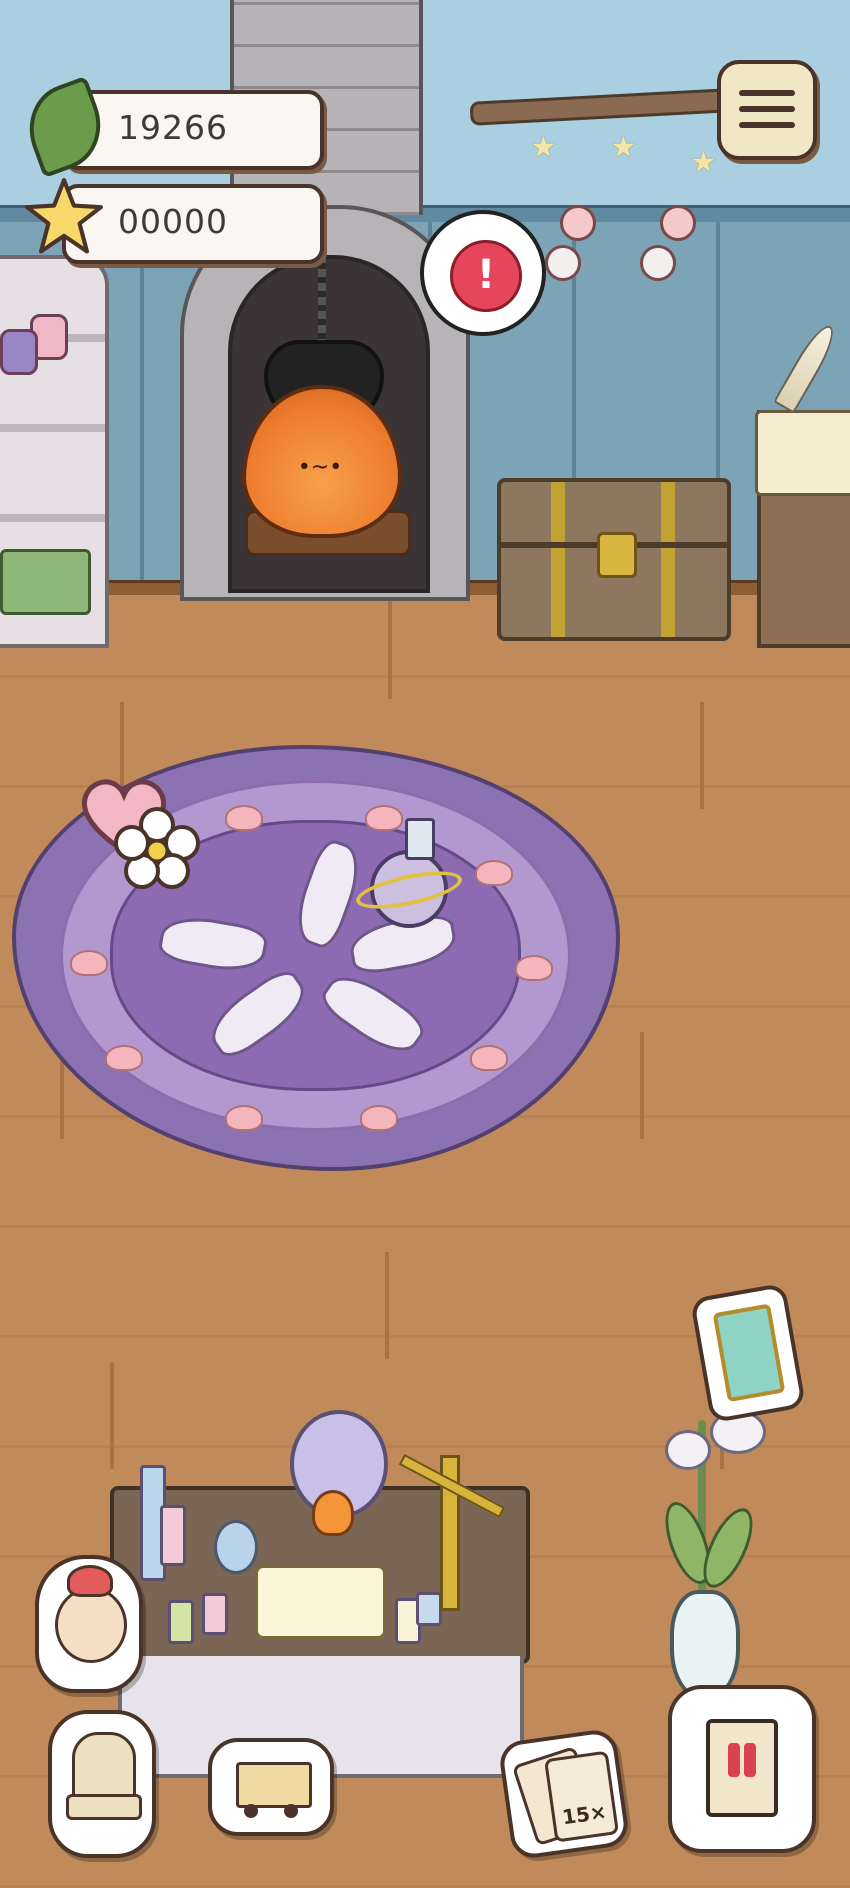 The width and height of the screenshot is (850, 1888). Describe the element at coordinates (767, 93) in the screenshot. I see `menu-icon` at that location.